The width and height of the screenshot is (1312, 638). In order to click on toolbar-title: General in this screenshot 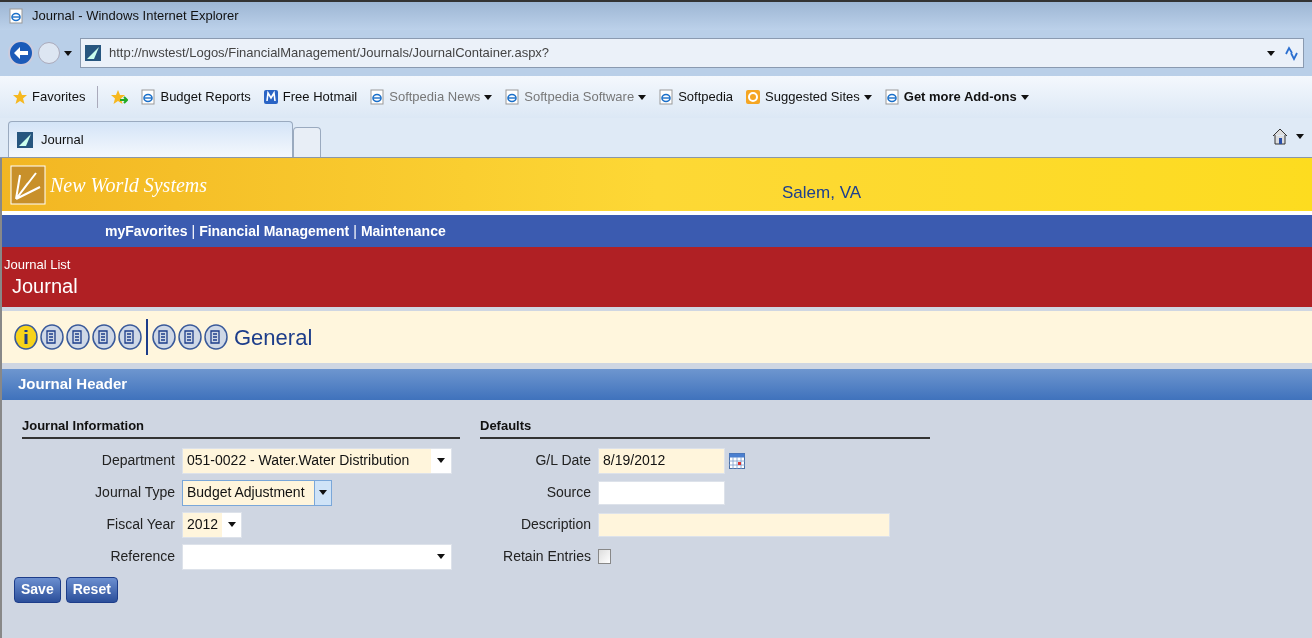, I will do `click(273, 337)`.